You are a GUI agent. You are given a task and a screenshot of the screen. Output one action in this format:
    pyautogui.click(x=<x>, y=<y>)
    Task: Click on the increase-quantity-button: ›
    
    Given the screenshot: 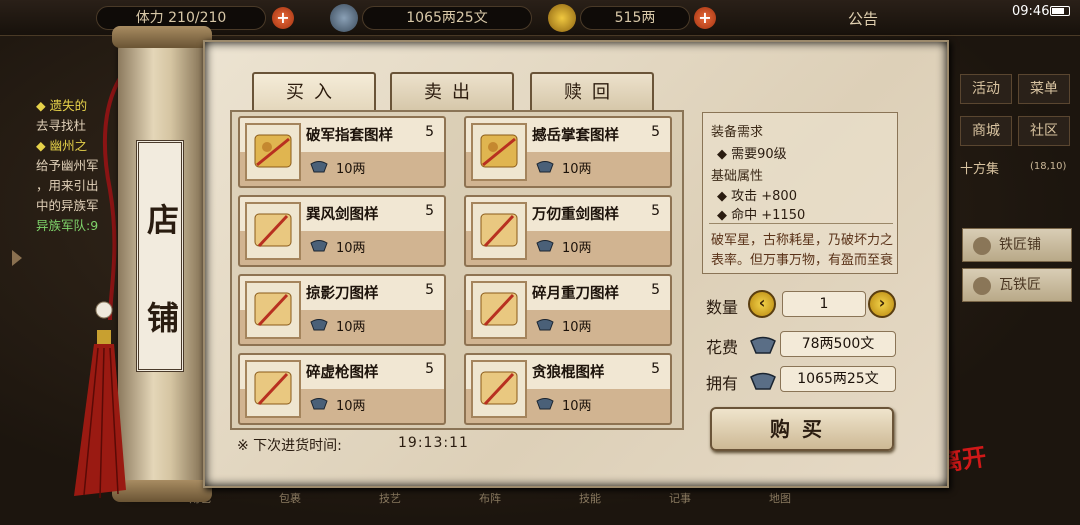 What is the action you would take?
    pyautogui.click(x=882, y=304)
    